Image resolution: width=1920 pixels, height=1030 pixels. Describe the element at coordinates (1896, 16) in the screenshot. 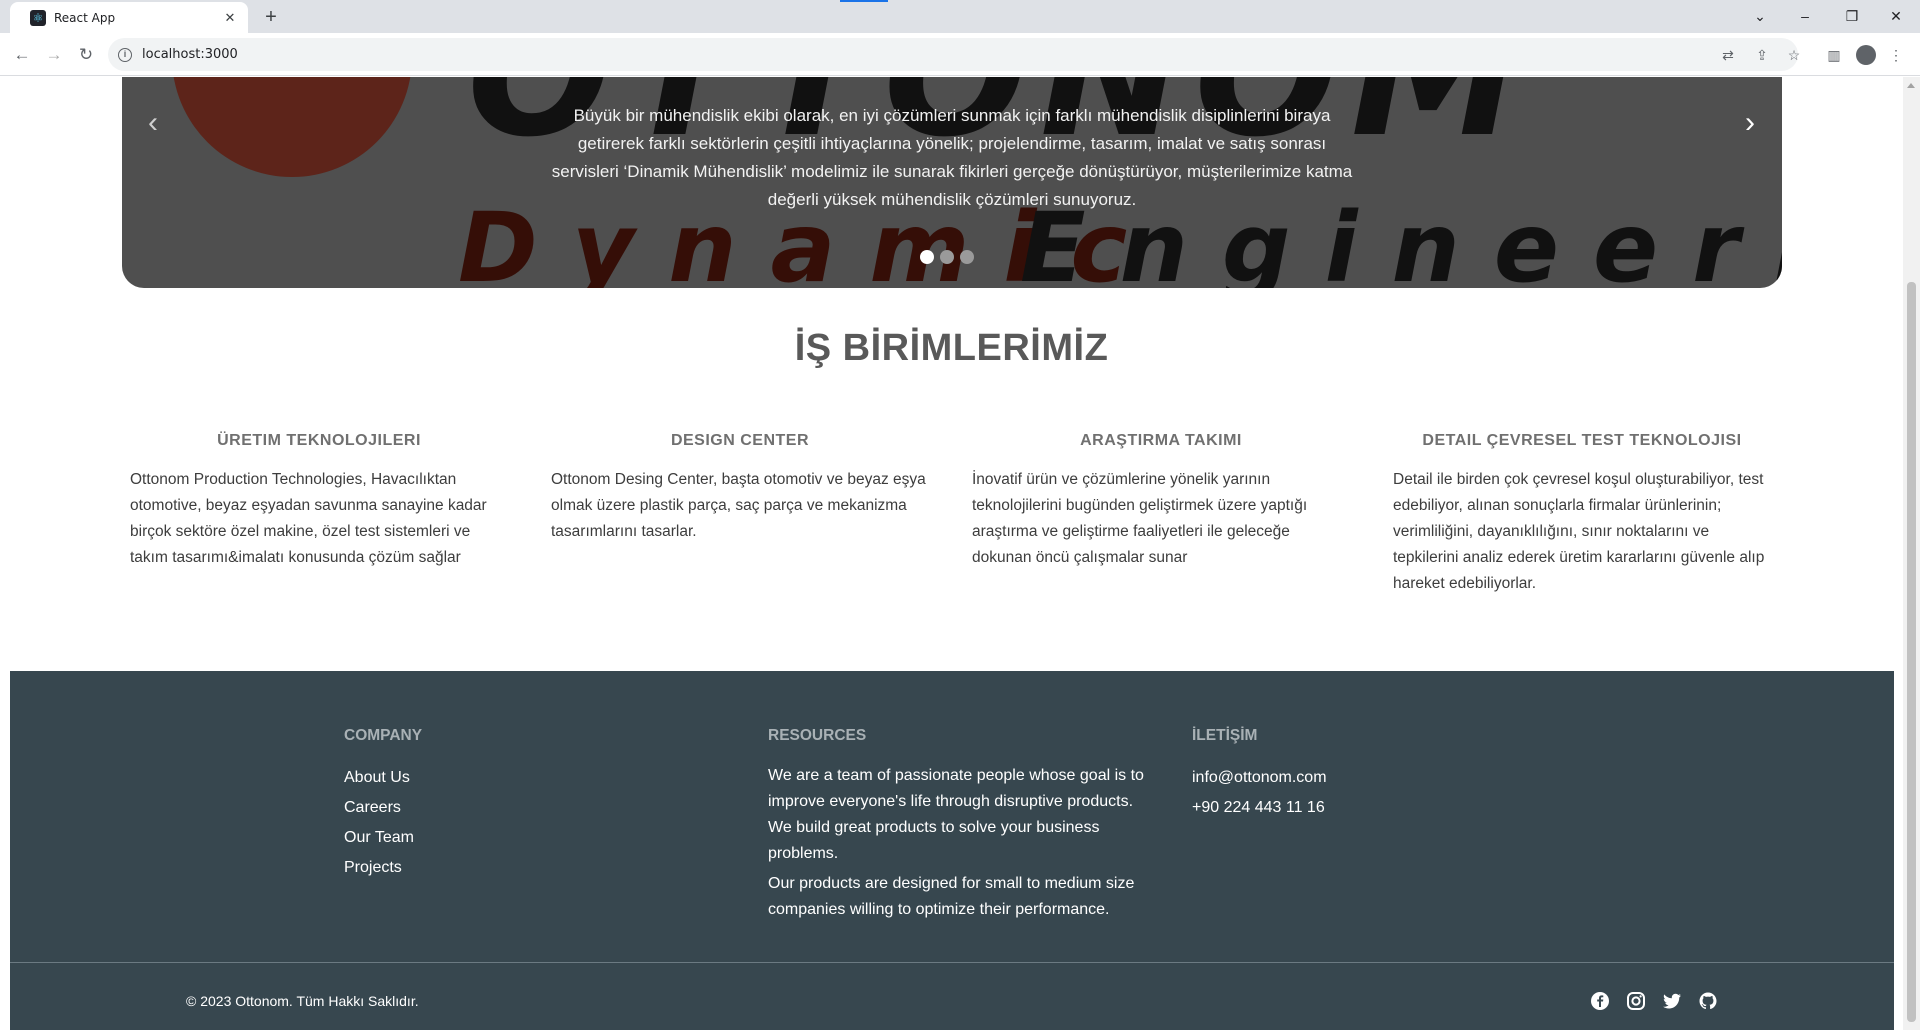

I see `window-close-icon: ✕` at that location.